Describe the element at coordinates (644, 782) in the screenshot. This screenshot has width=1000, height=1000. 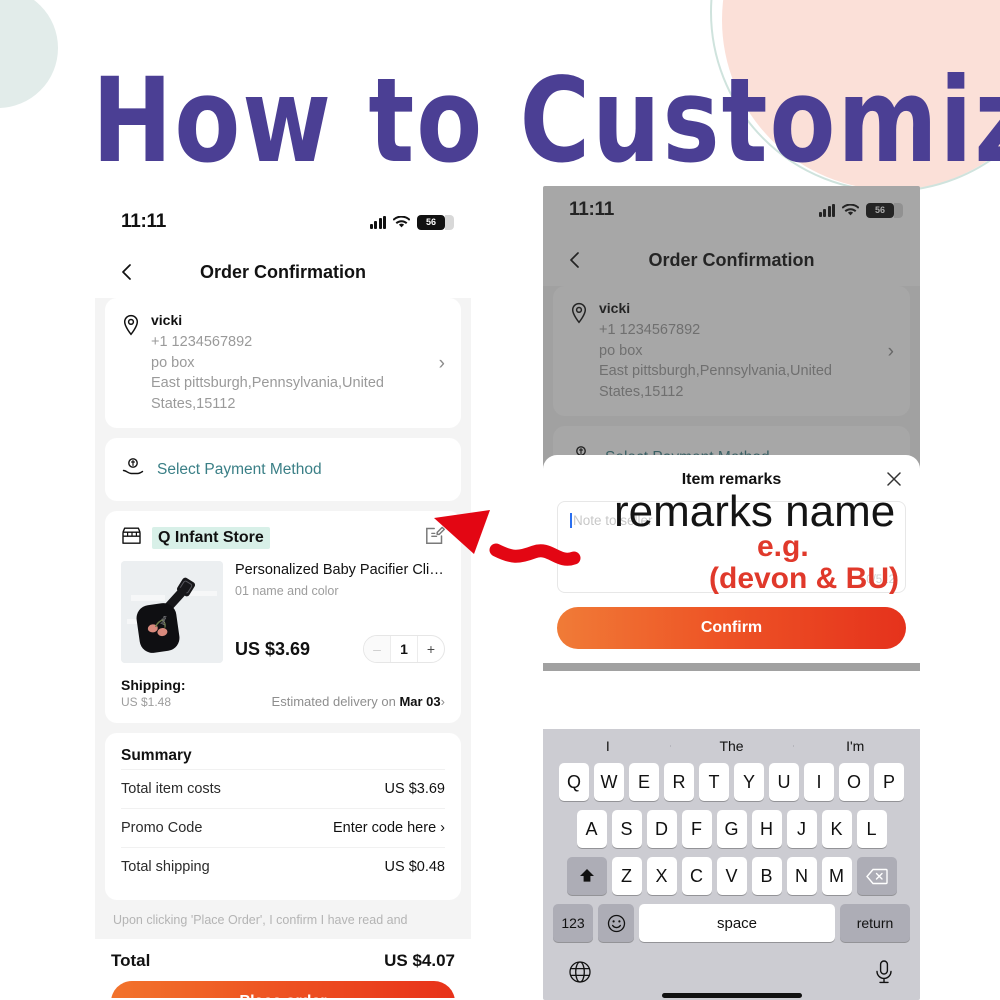
I see `key-e: E` at that location.